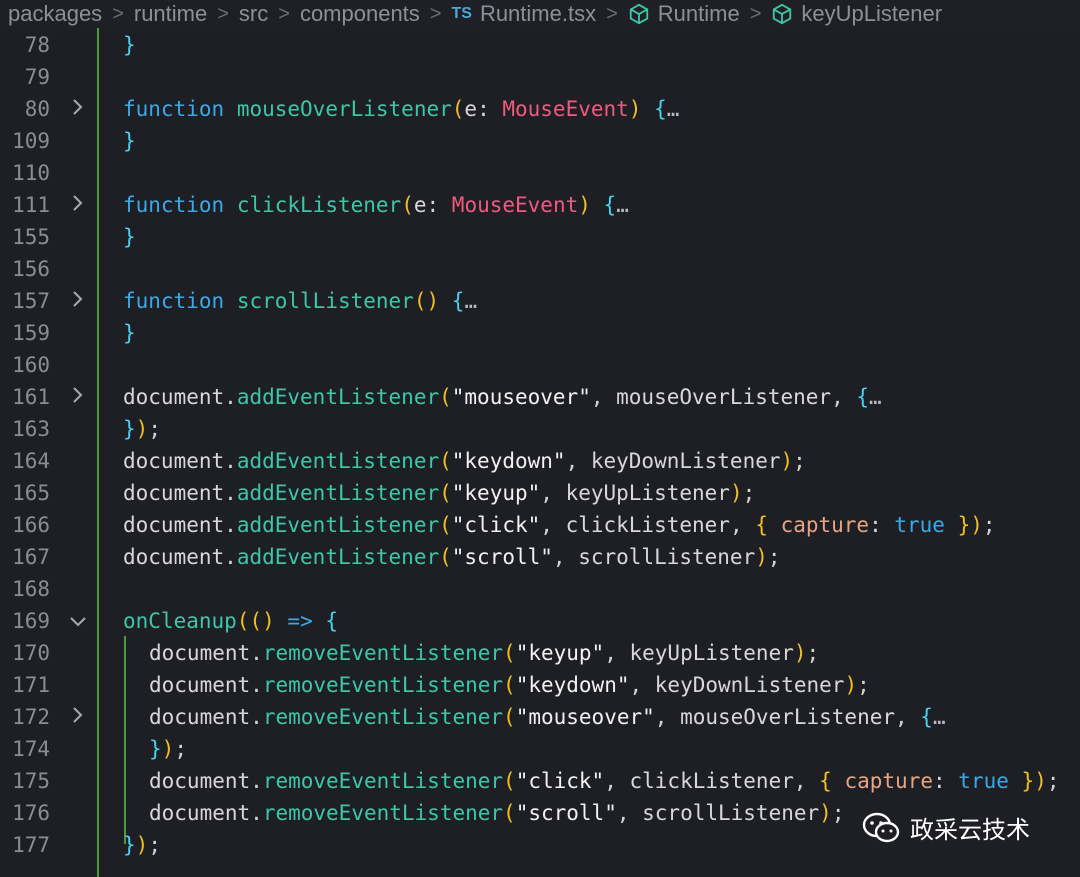 The height and width of the screenshot is (877, 1080). Describe the element at coordinates (360, 14) in the screenshot. I see `breadcrumb-item-components: components` at that location.